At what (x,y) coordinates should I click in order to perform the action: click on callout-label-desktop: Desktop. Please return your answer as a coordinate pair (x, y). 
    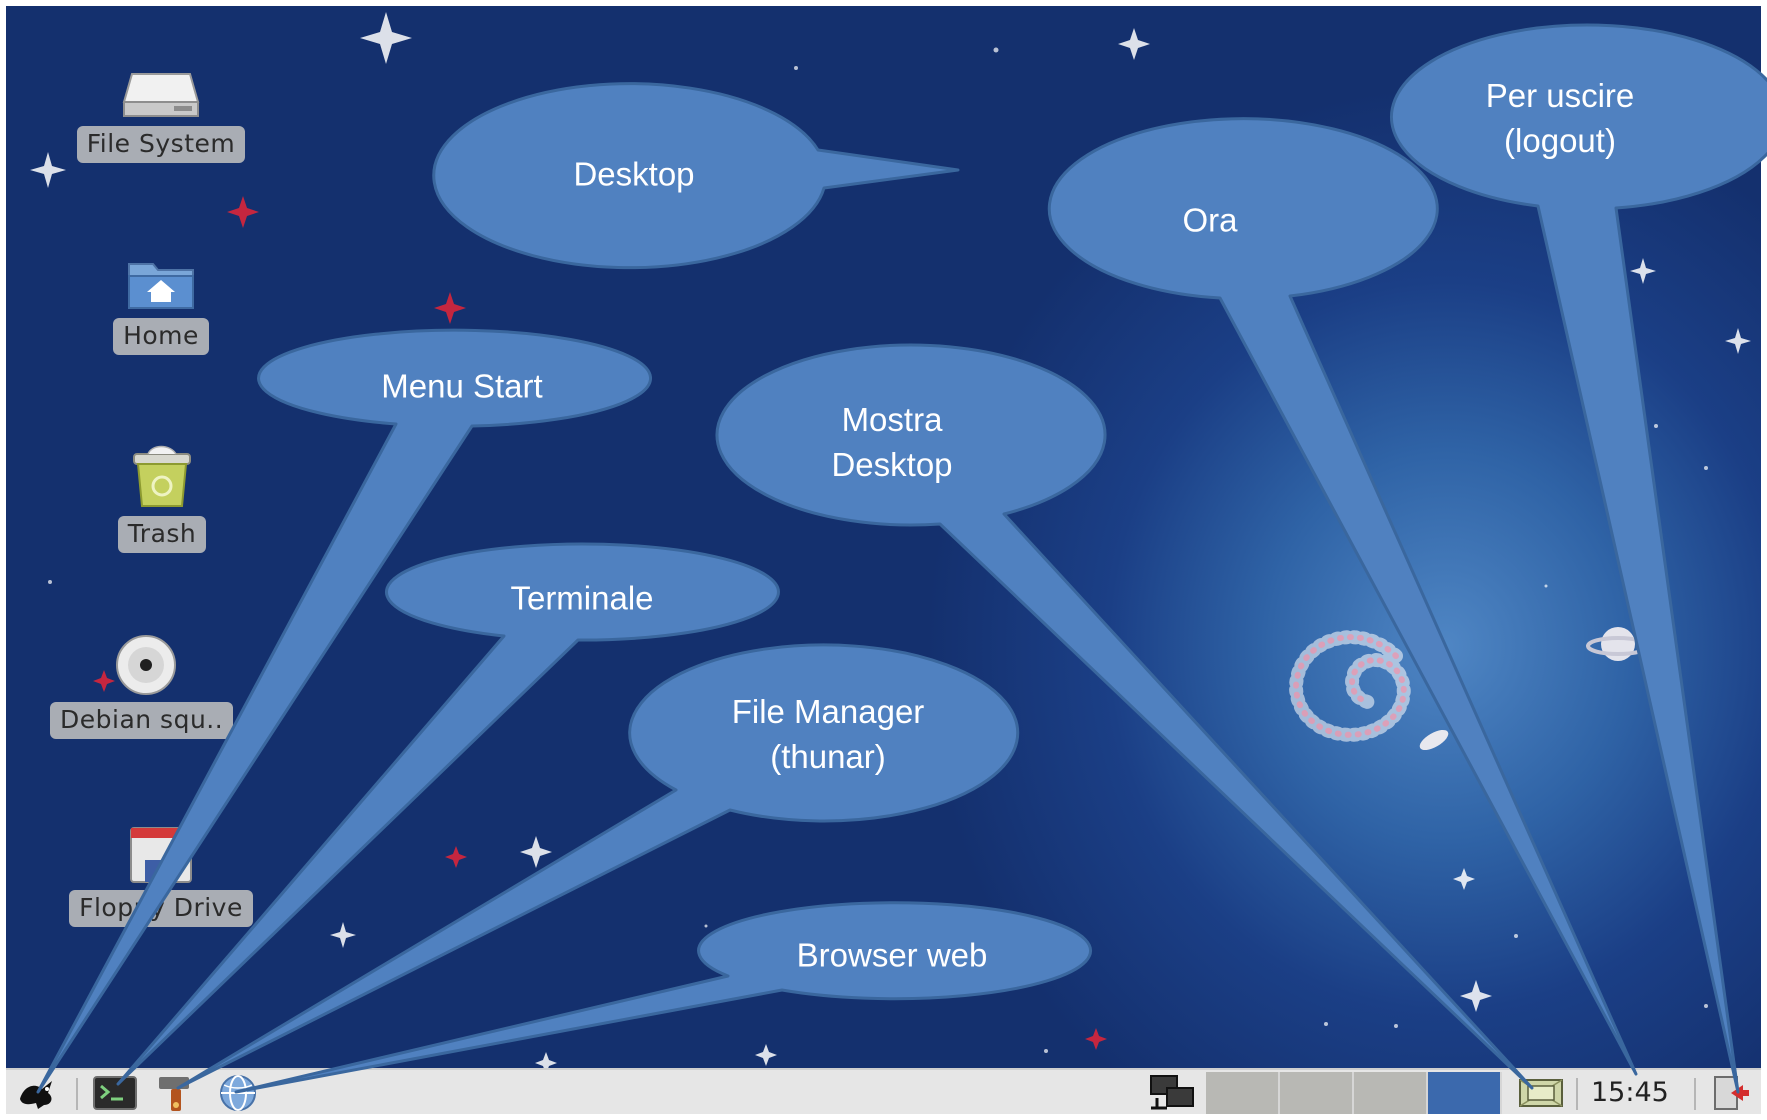
    Looking at the image, I should click on (634, 174).